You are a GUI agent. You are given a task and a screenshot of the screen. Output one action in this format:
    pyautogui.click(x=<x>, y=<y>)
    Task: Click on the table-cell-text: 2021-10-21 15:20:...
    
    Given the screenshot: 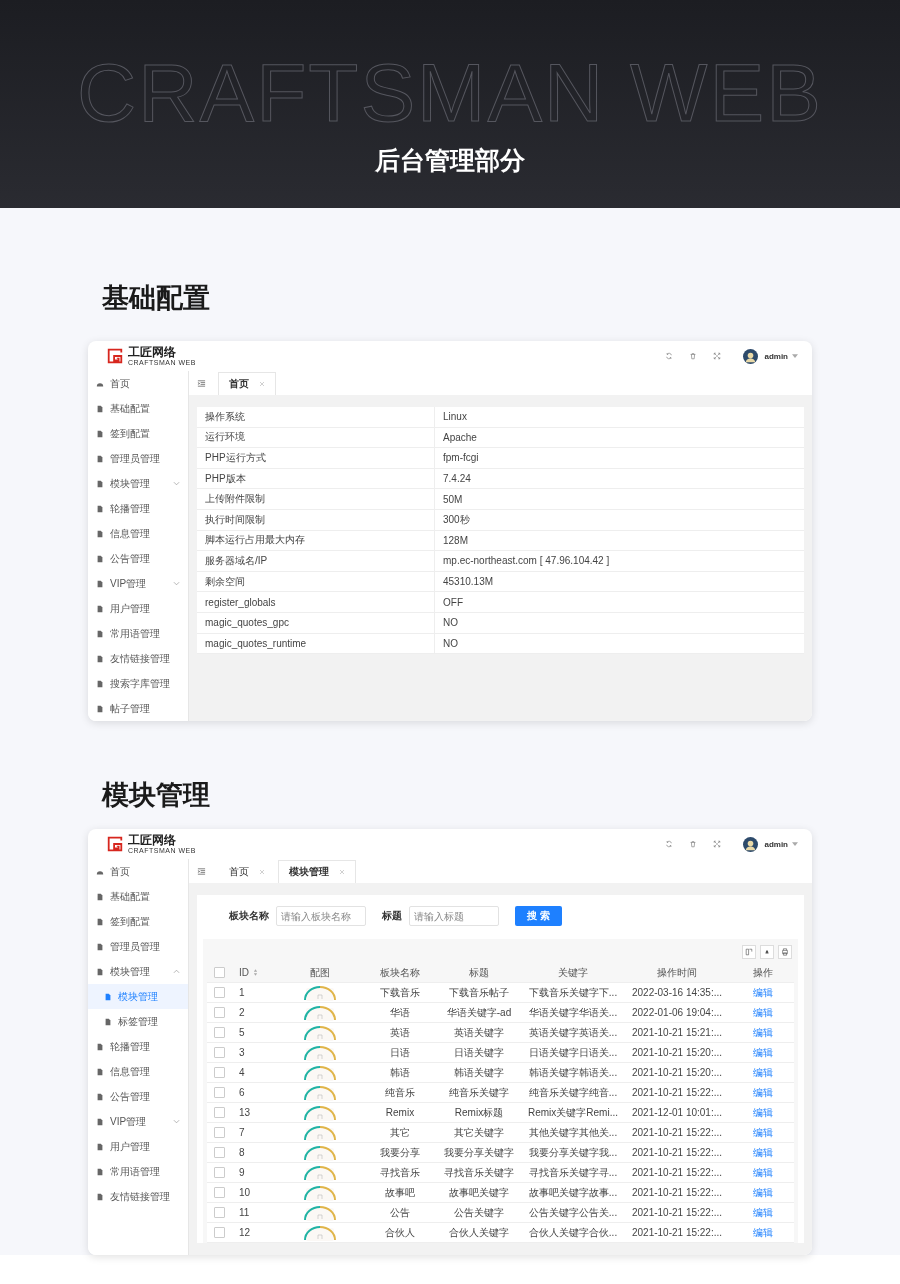 What is the action you would take?
    pyautogui.click(x=677, y=1052)
    